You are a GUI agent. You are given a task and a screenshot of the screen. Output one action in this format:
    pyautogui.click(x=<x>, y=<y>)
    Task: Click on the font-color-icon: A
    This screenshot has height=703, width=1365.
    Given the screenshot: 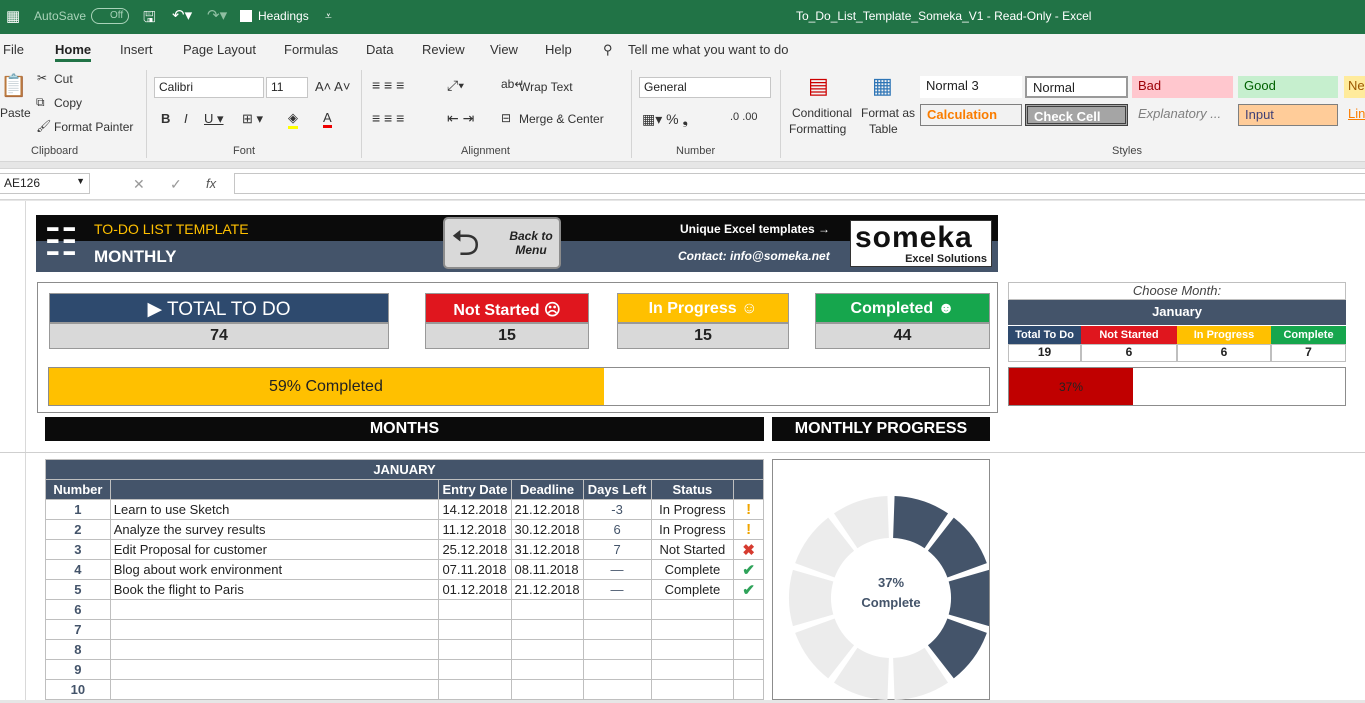 What is the action you would take?
    pyautogui.click(x=327, y=119)
    